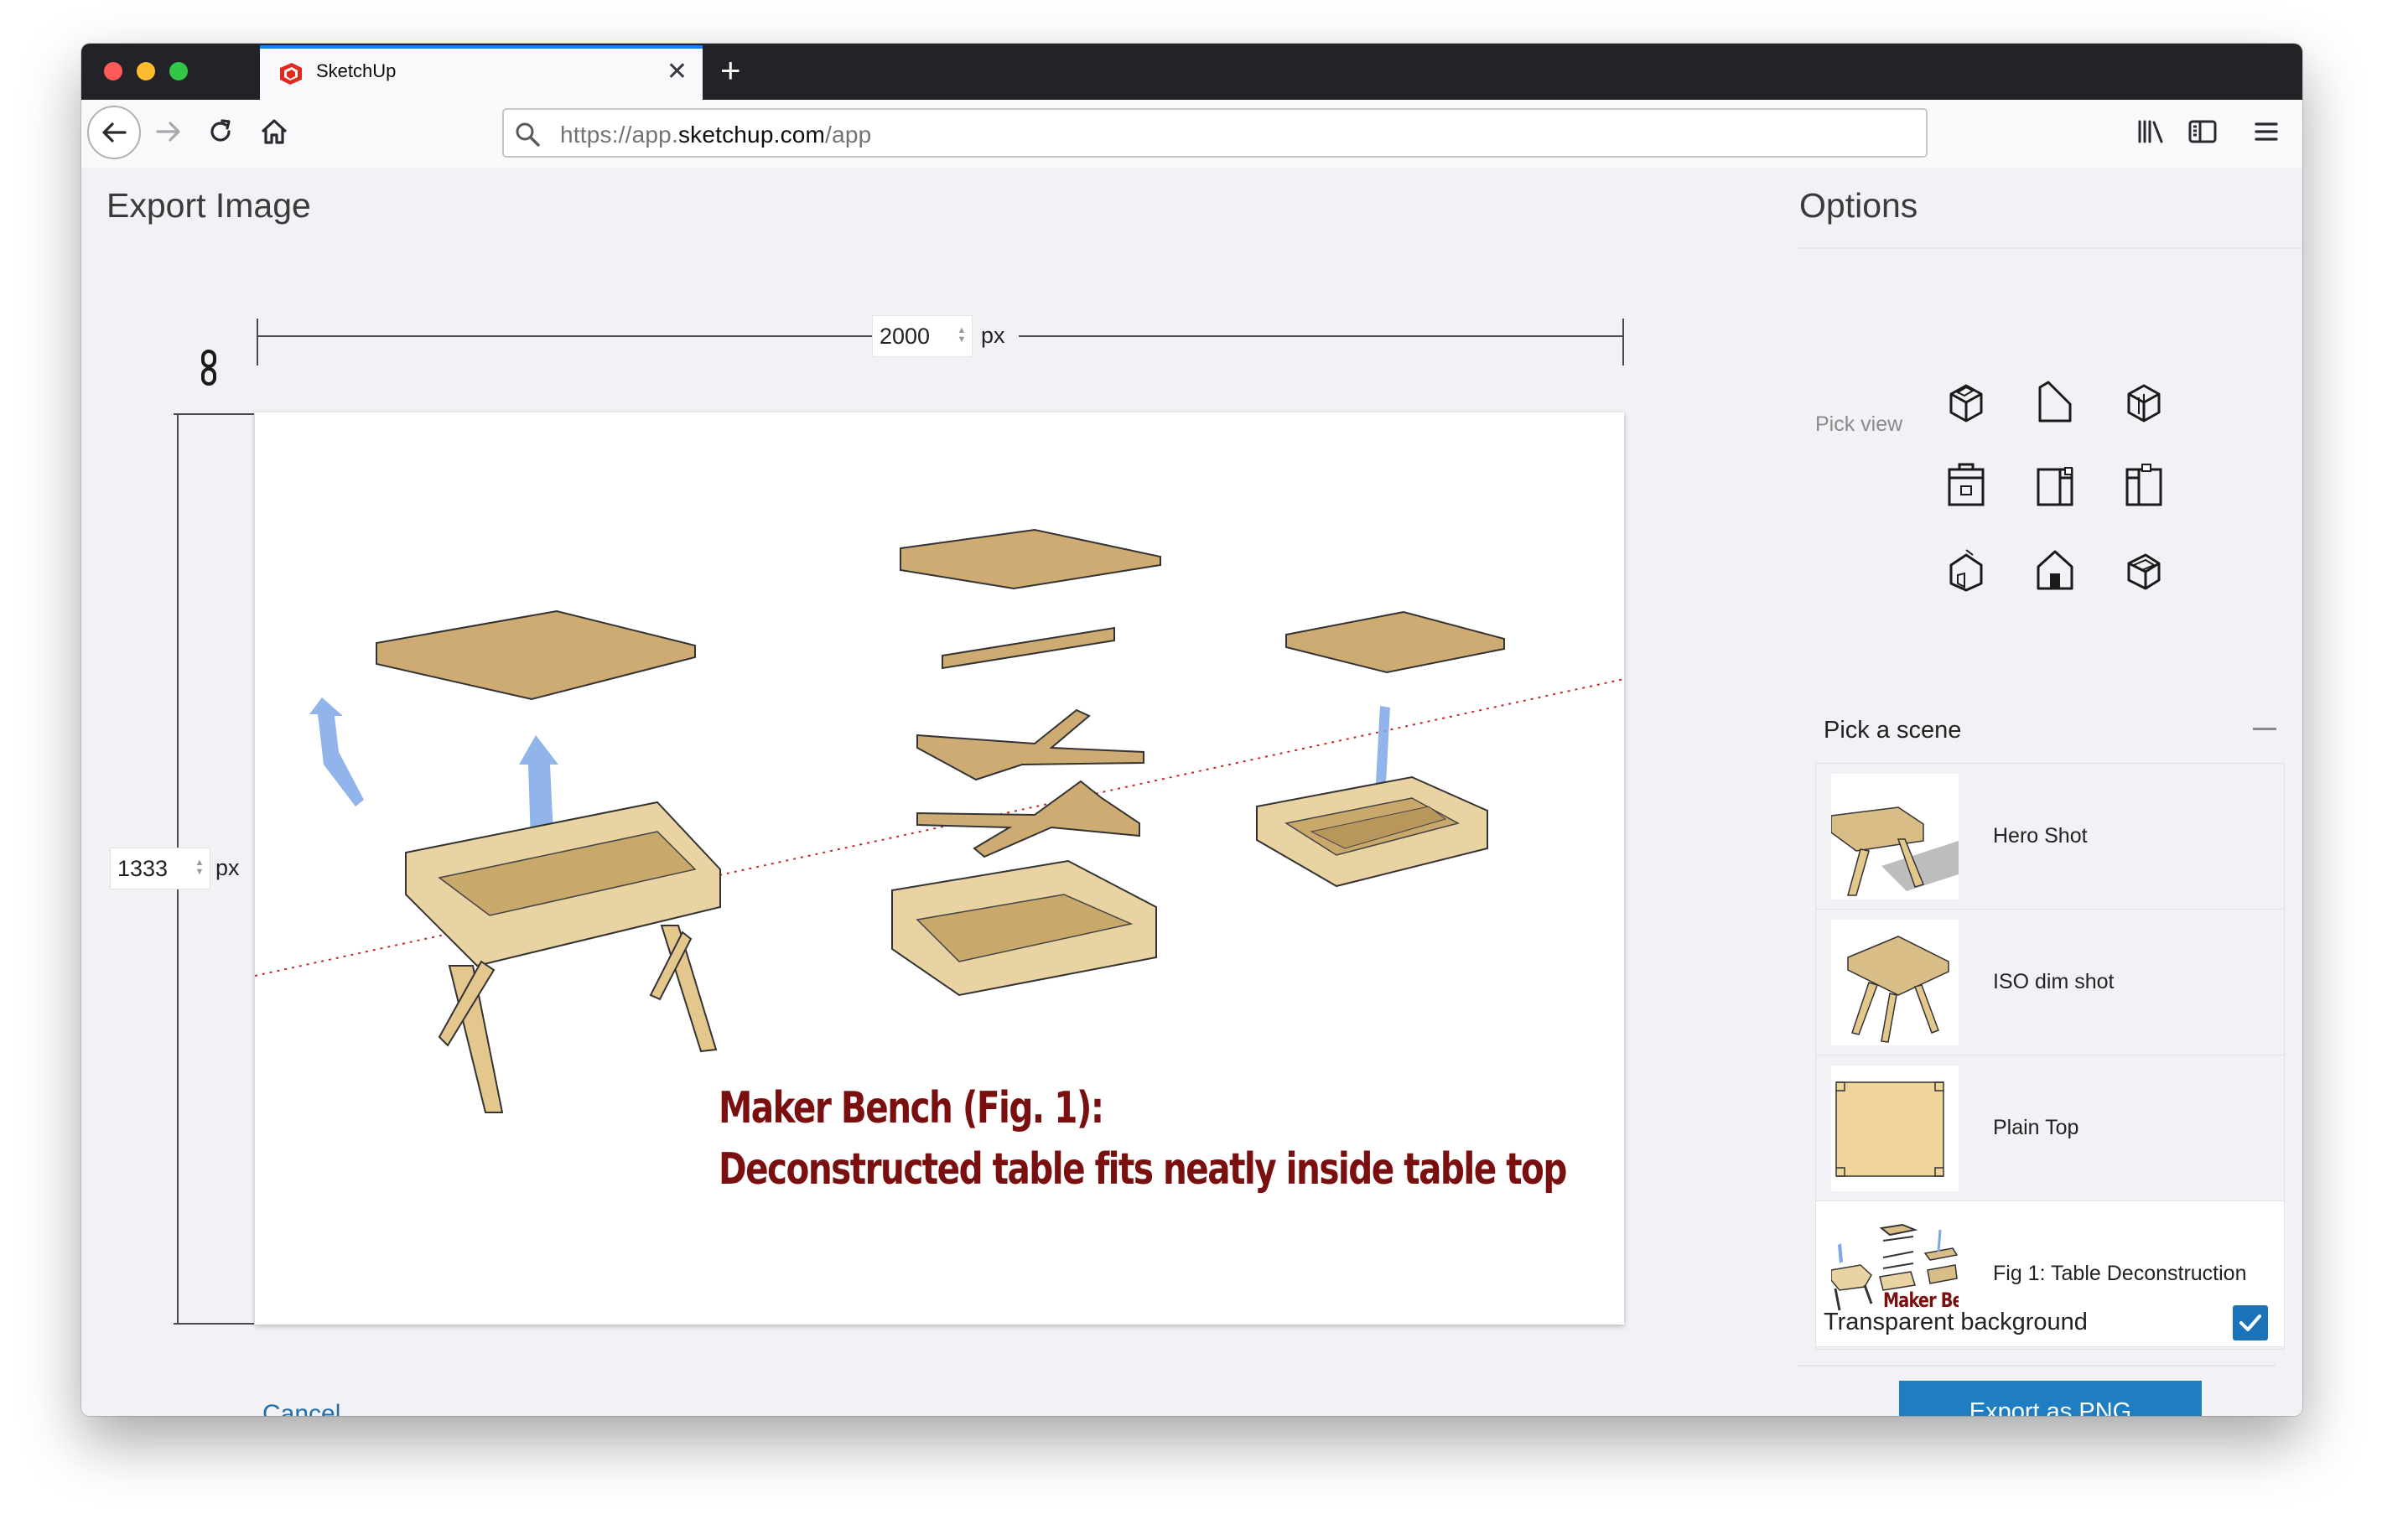 The width and height of the screenshot is (2382, 1540). I want to click on options-bottom-divider, so click(2037, 1365).